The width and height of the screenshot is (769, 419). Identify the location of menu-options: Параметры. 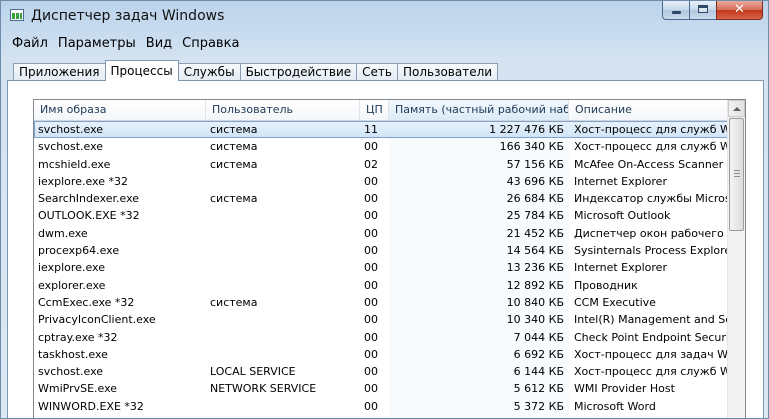
(97, 43).